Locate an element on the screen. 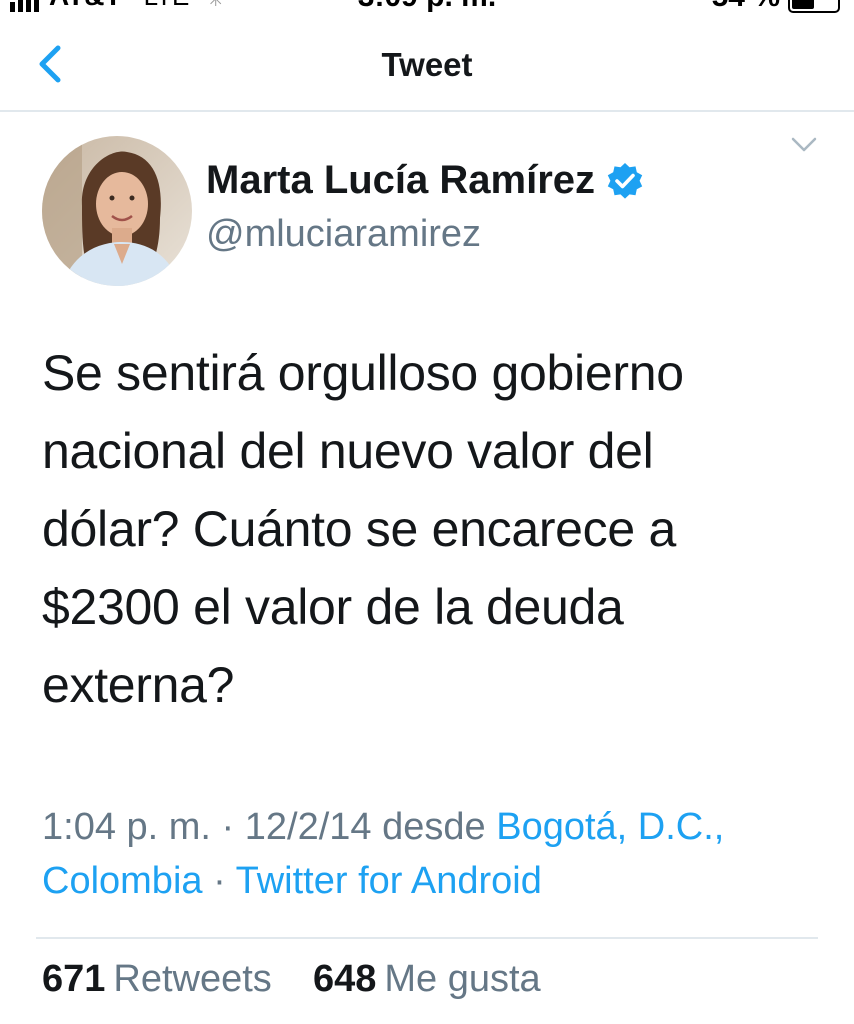  display-name-text: Marta Lucía Ramírez is located at coordinates (401, 180).